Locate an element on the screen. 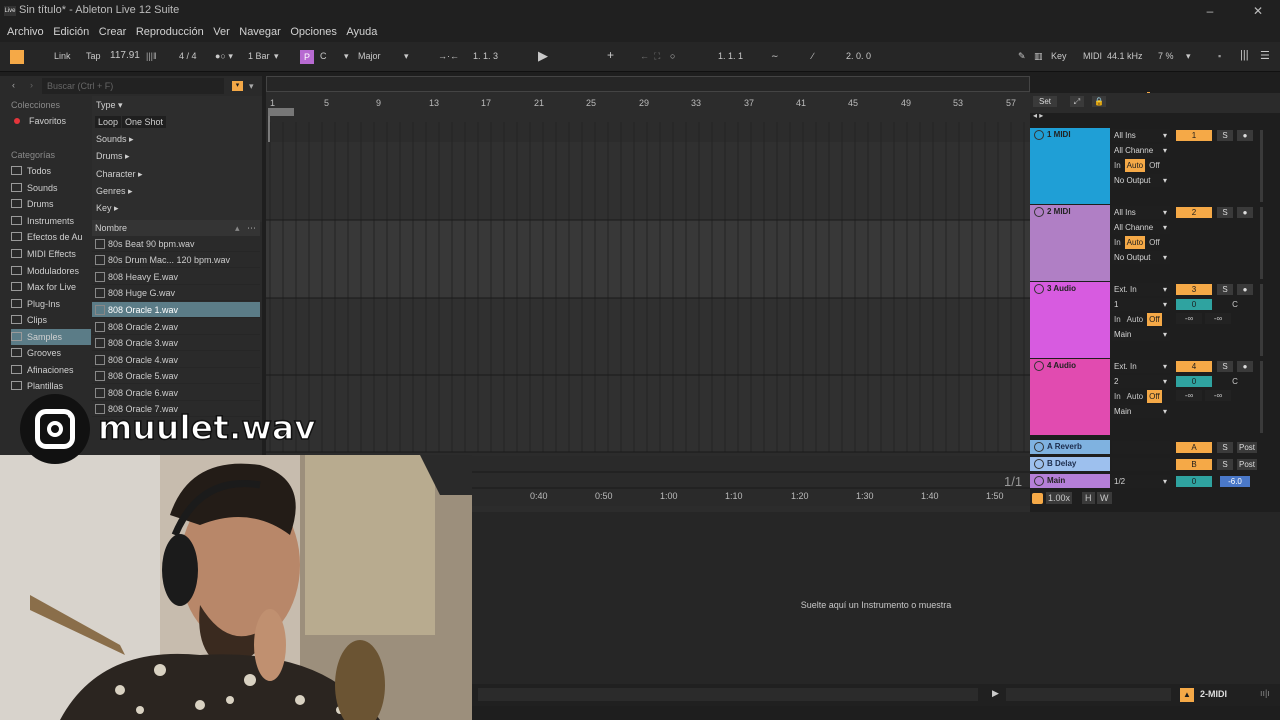 This screenshot has width=1280, height=720. sidebar-item-midi-effects: MIDI Effects is located at coordinates (51, 254).